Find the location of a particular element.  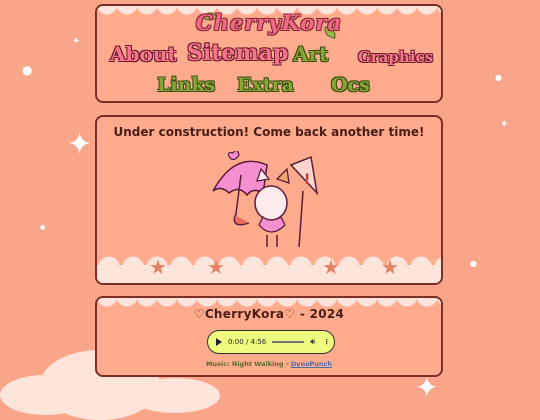

audio-player: 0:00 / 4:56 🔊︎ ⋮ is located at coordinates (271, 342).